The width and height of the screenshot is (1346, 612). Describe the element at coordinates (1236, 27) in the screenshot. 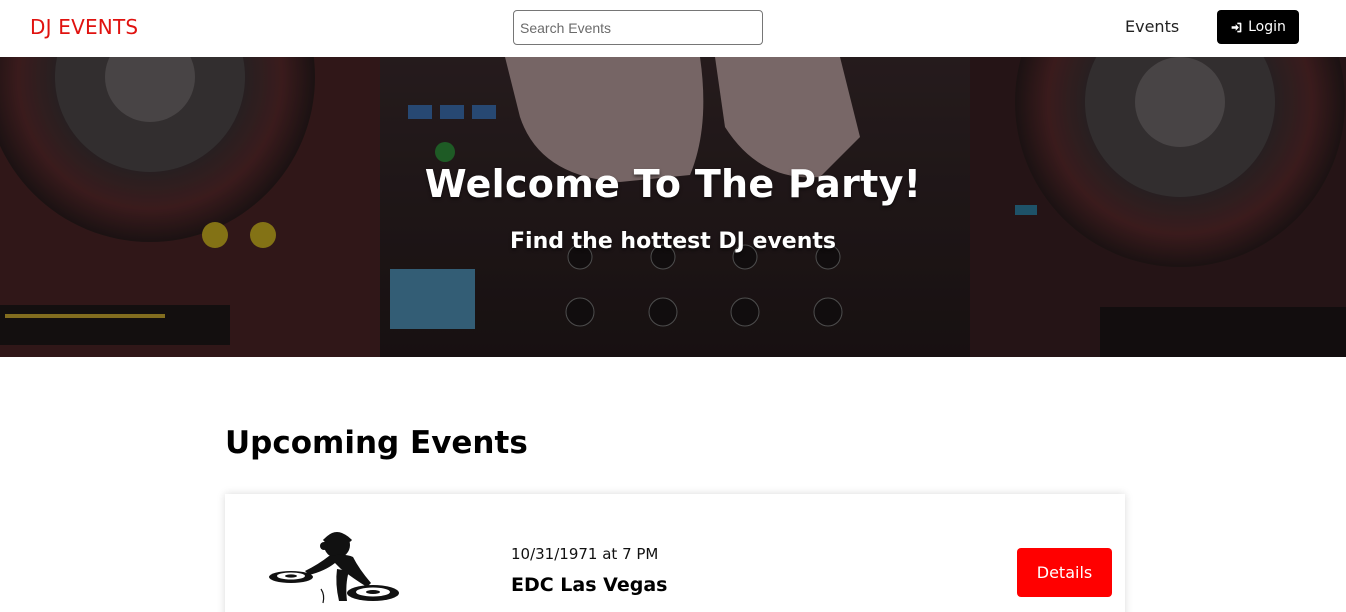

I see `sign-in-icon` at that location.